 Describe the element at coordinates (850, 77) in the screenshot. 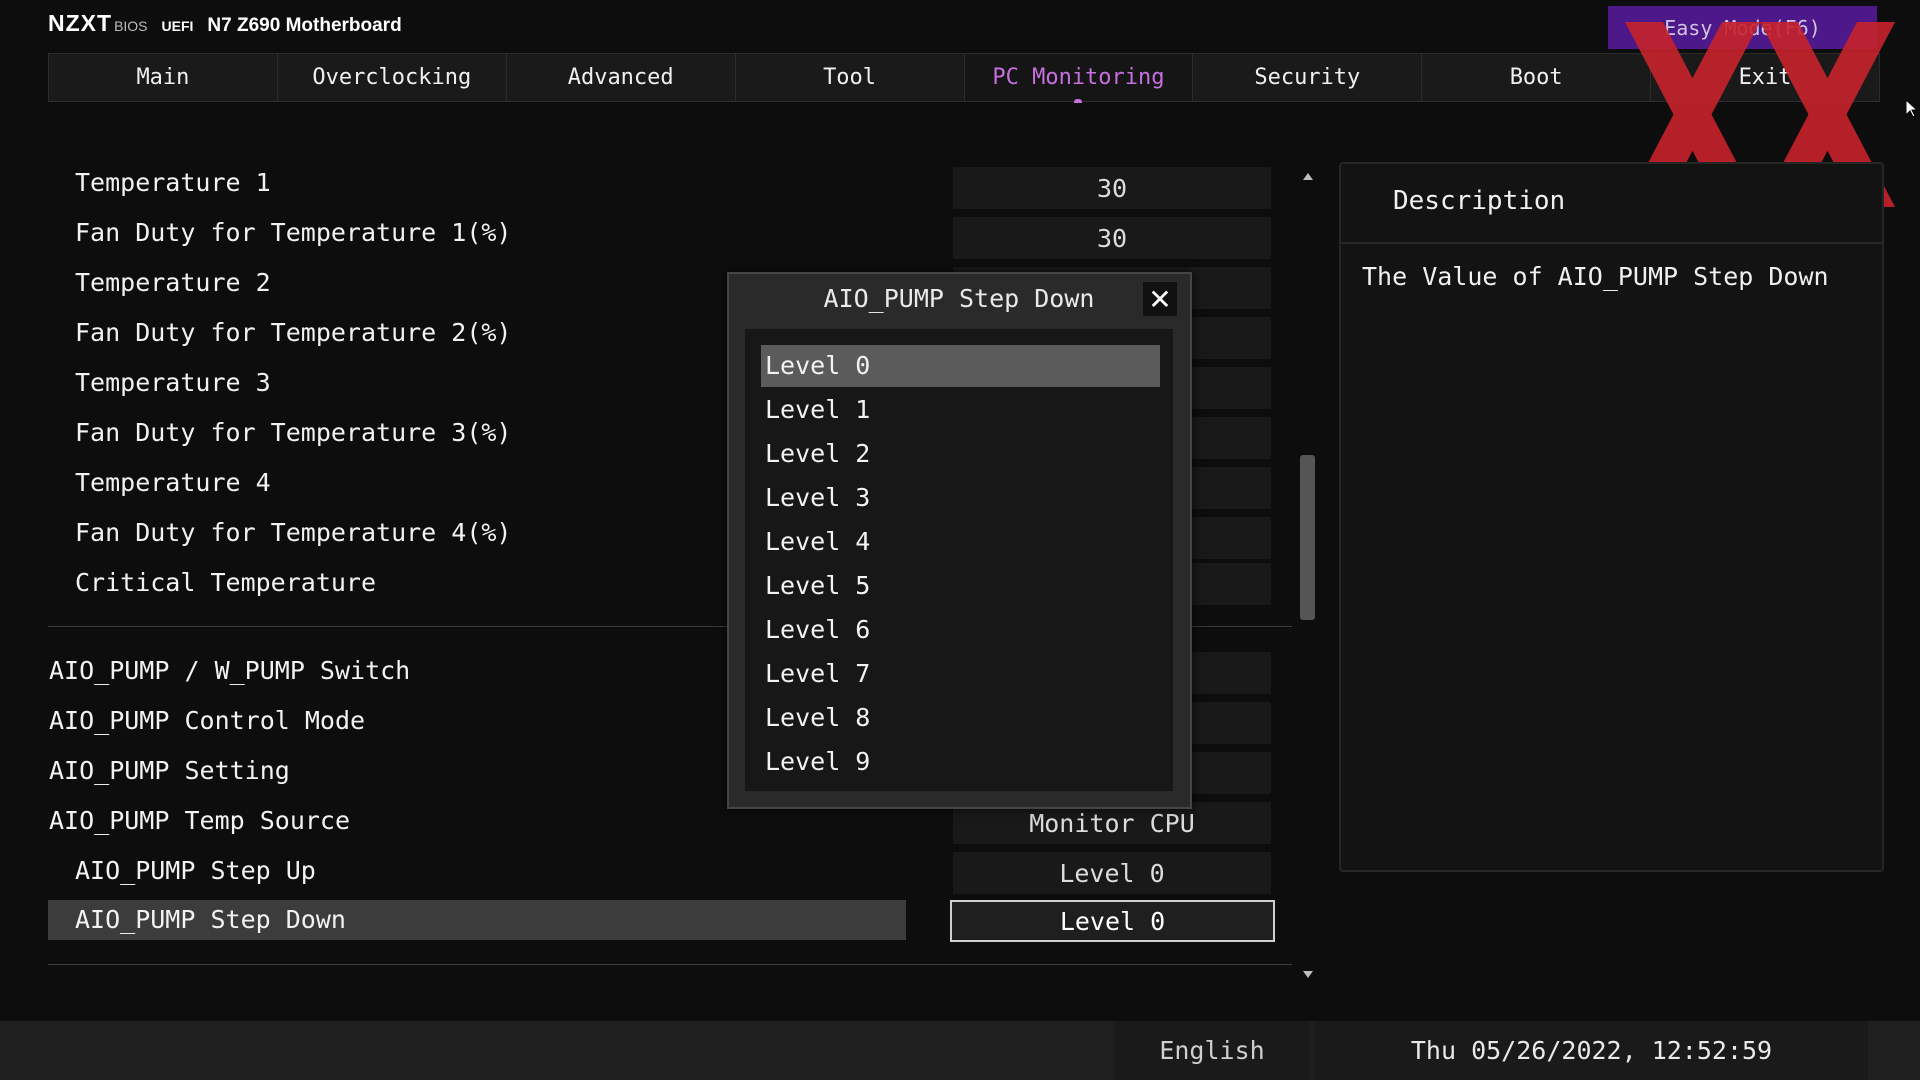

I see `tab-tool: Tool` at that location.